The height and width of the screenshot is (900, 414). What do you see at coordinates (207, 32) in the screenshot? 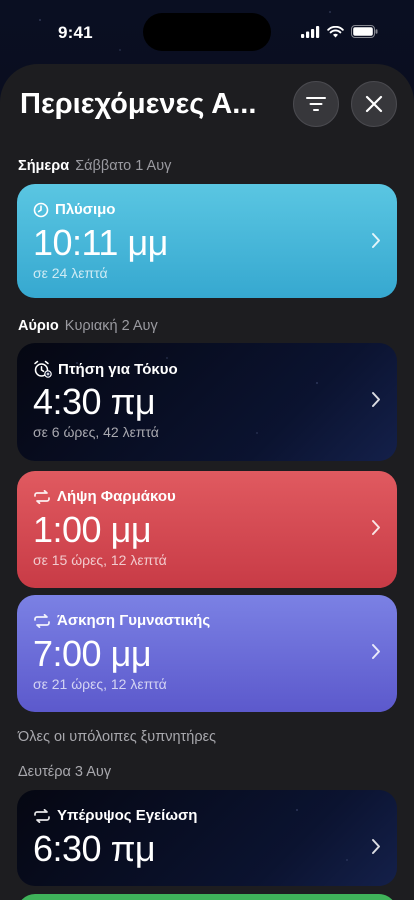
I see `dynamic-island` at bounding box center [207, 32].